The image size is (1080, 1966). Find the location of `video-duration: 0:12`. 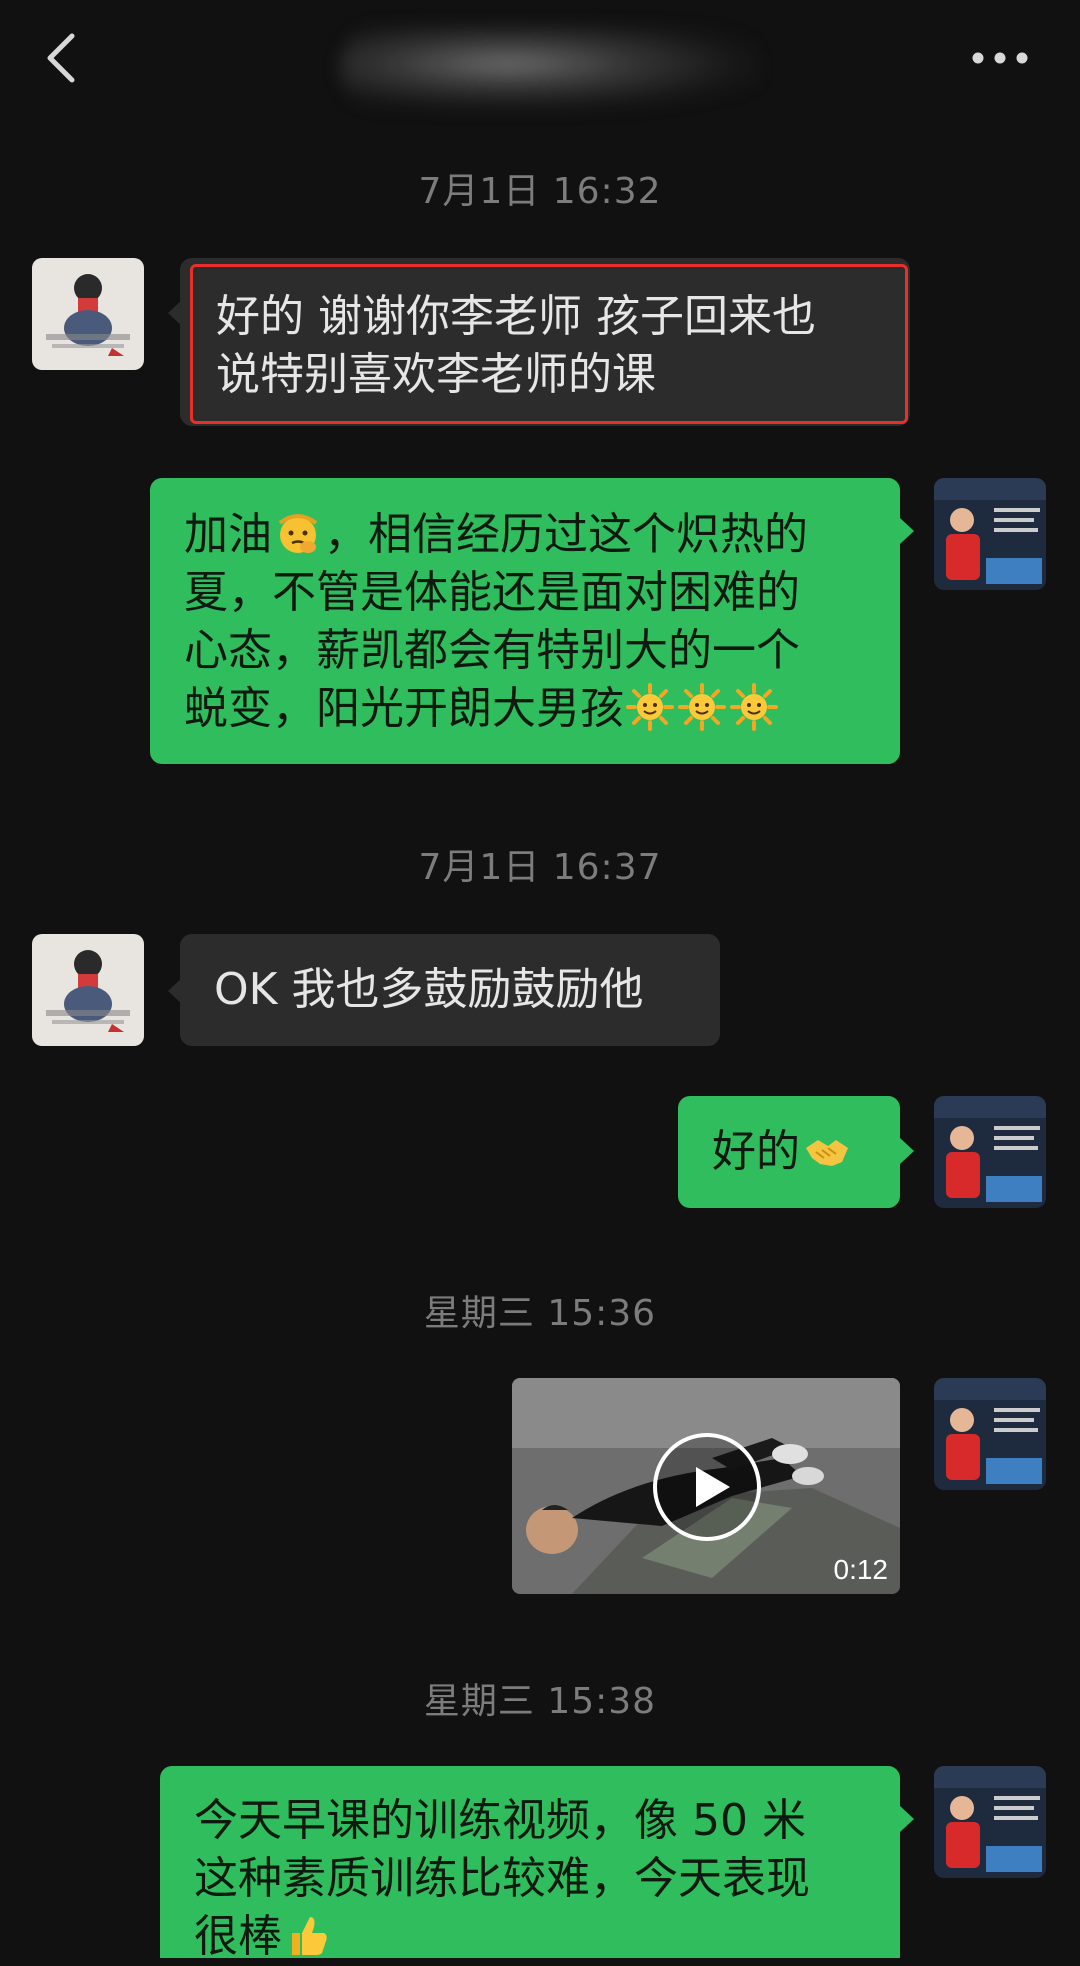

video-duration: 0:12 is located at coordinates (861, 1569).